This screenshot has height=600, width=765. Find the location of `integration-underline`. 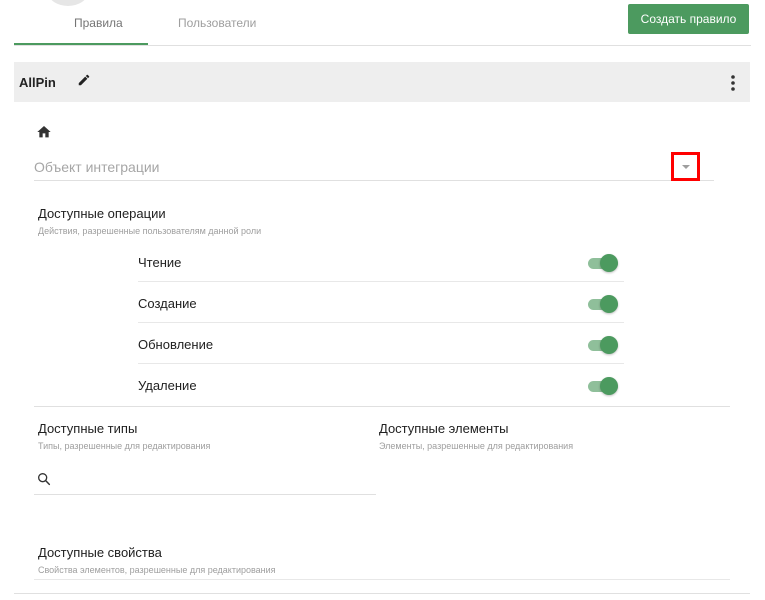

integration-underline is located at coordinates (374, 180).